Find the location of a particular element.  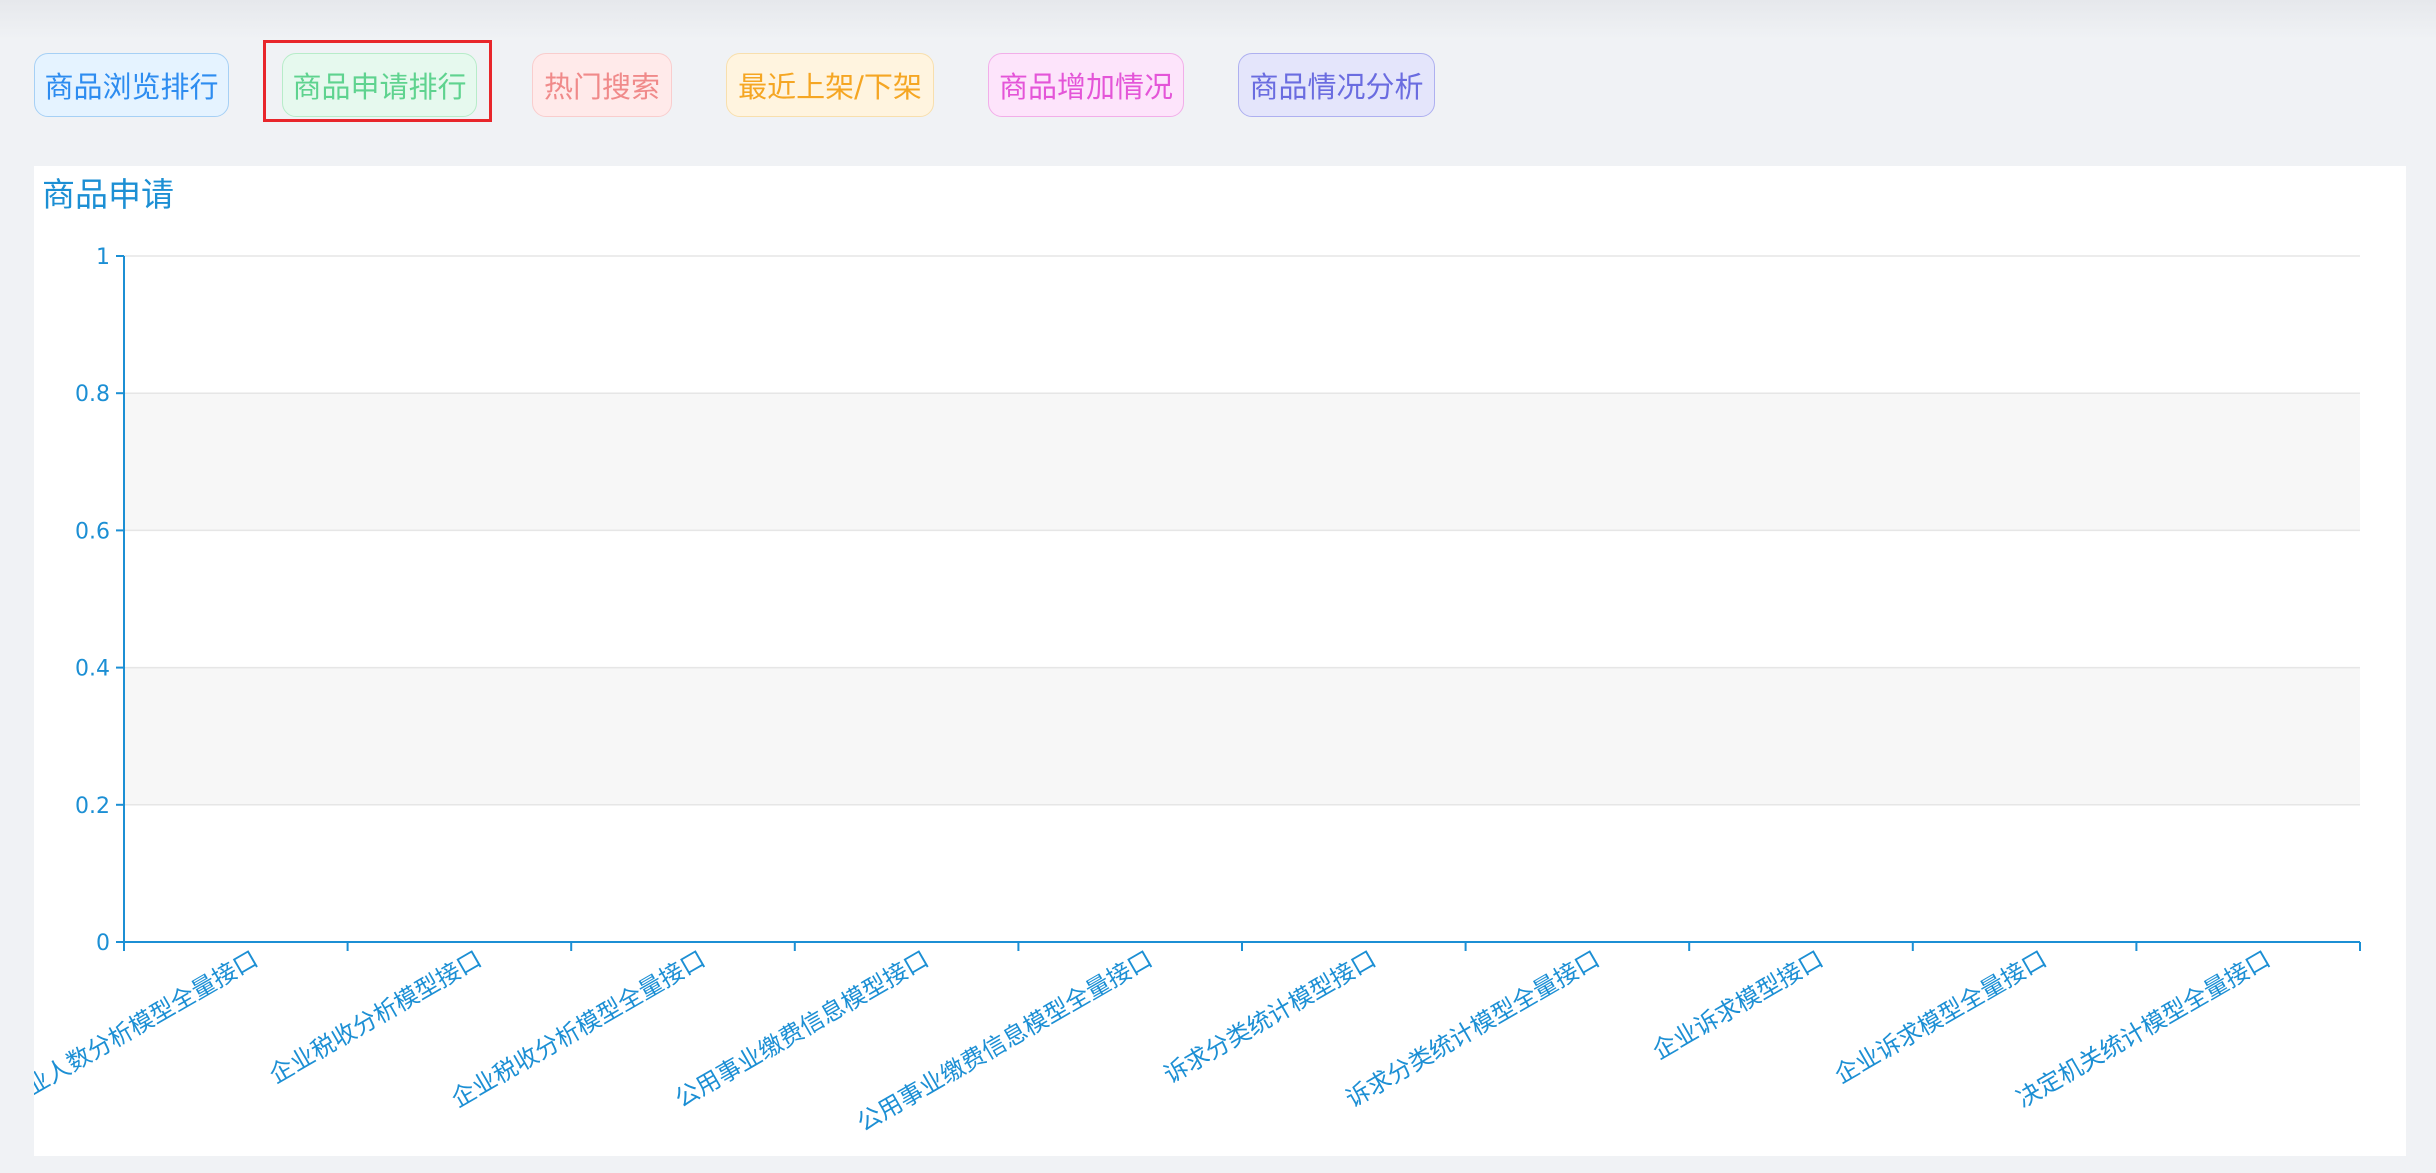

tab-bar: 商品浏览排行 商品申请排行 热门搜索 最近上架/下架 商品增加情况 商品情况分析 is located at coordinates (1218, 80).